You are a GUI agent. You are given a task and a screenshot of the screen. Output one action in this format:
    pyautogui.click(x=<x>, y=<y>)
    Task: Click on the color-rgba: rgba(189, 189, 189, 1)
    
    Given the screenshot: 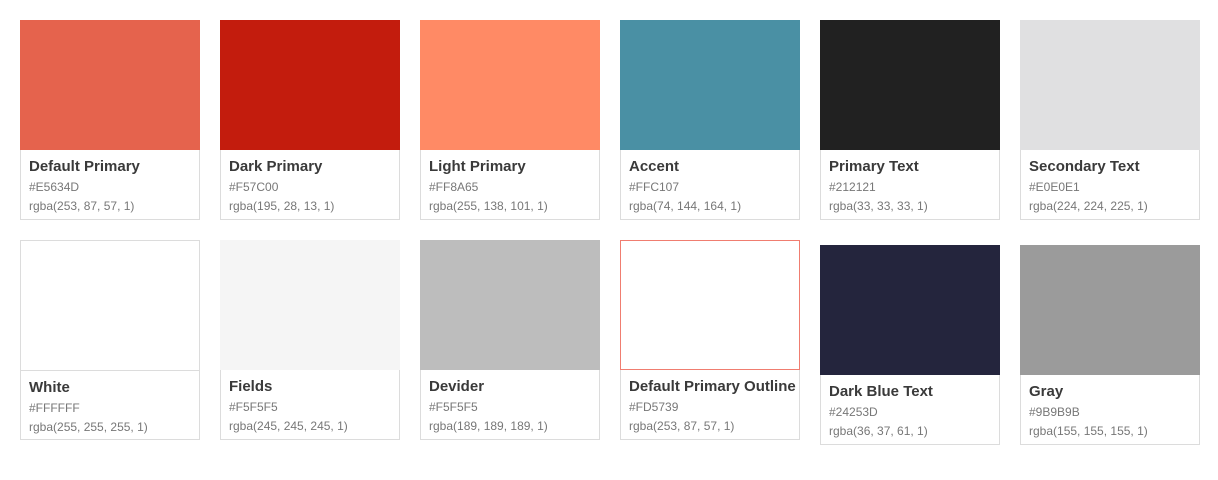 What is the action you would take?
    pyautogui.click(x=488, y=426)
    